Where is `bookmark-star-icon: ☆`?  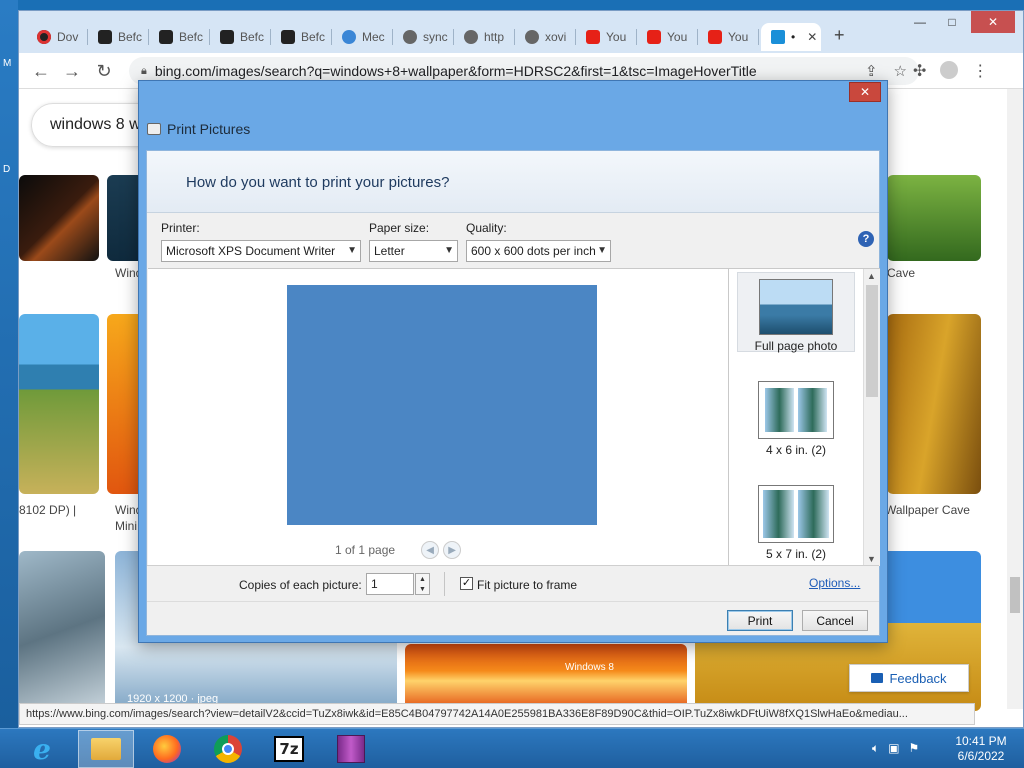 bookmark-star-icon: ☆ is located at coordinates (900, 71).